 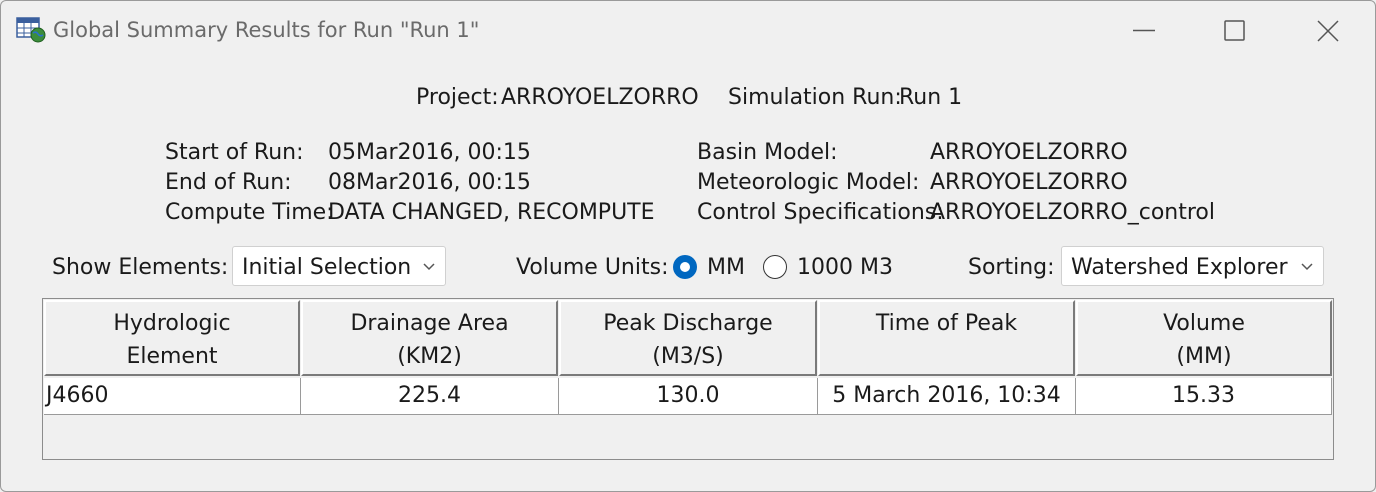 What do you see at coordinates (815, 97) in the screenshot?
I see `simulation-label: Simulation Run:` at bounding box center [815, 97].